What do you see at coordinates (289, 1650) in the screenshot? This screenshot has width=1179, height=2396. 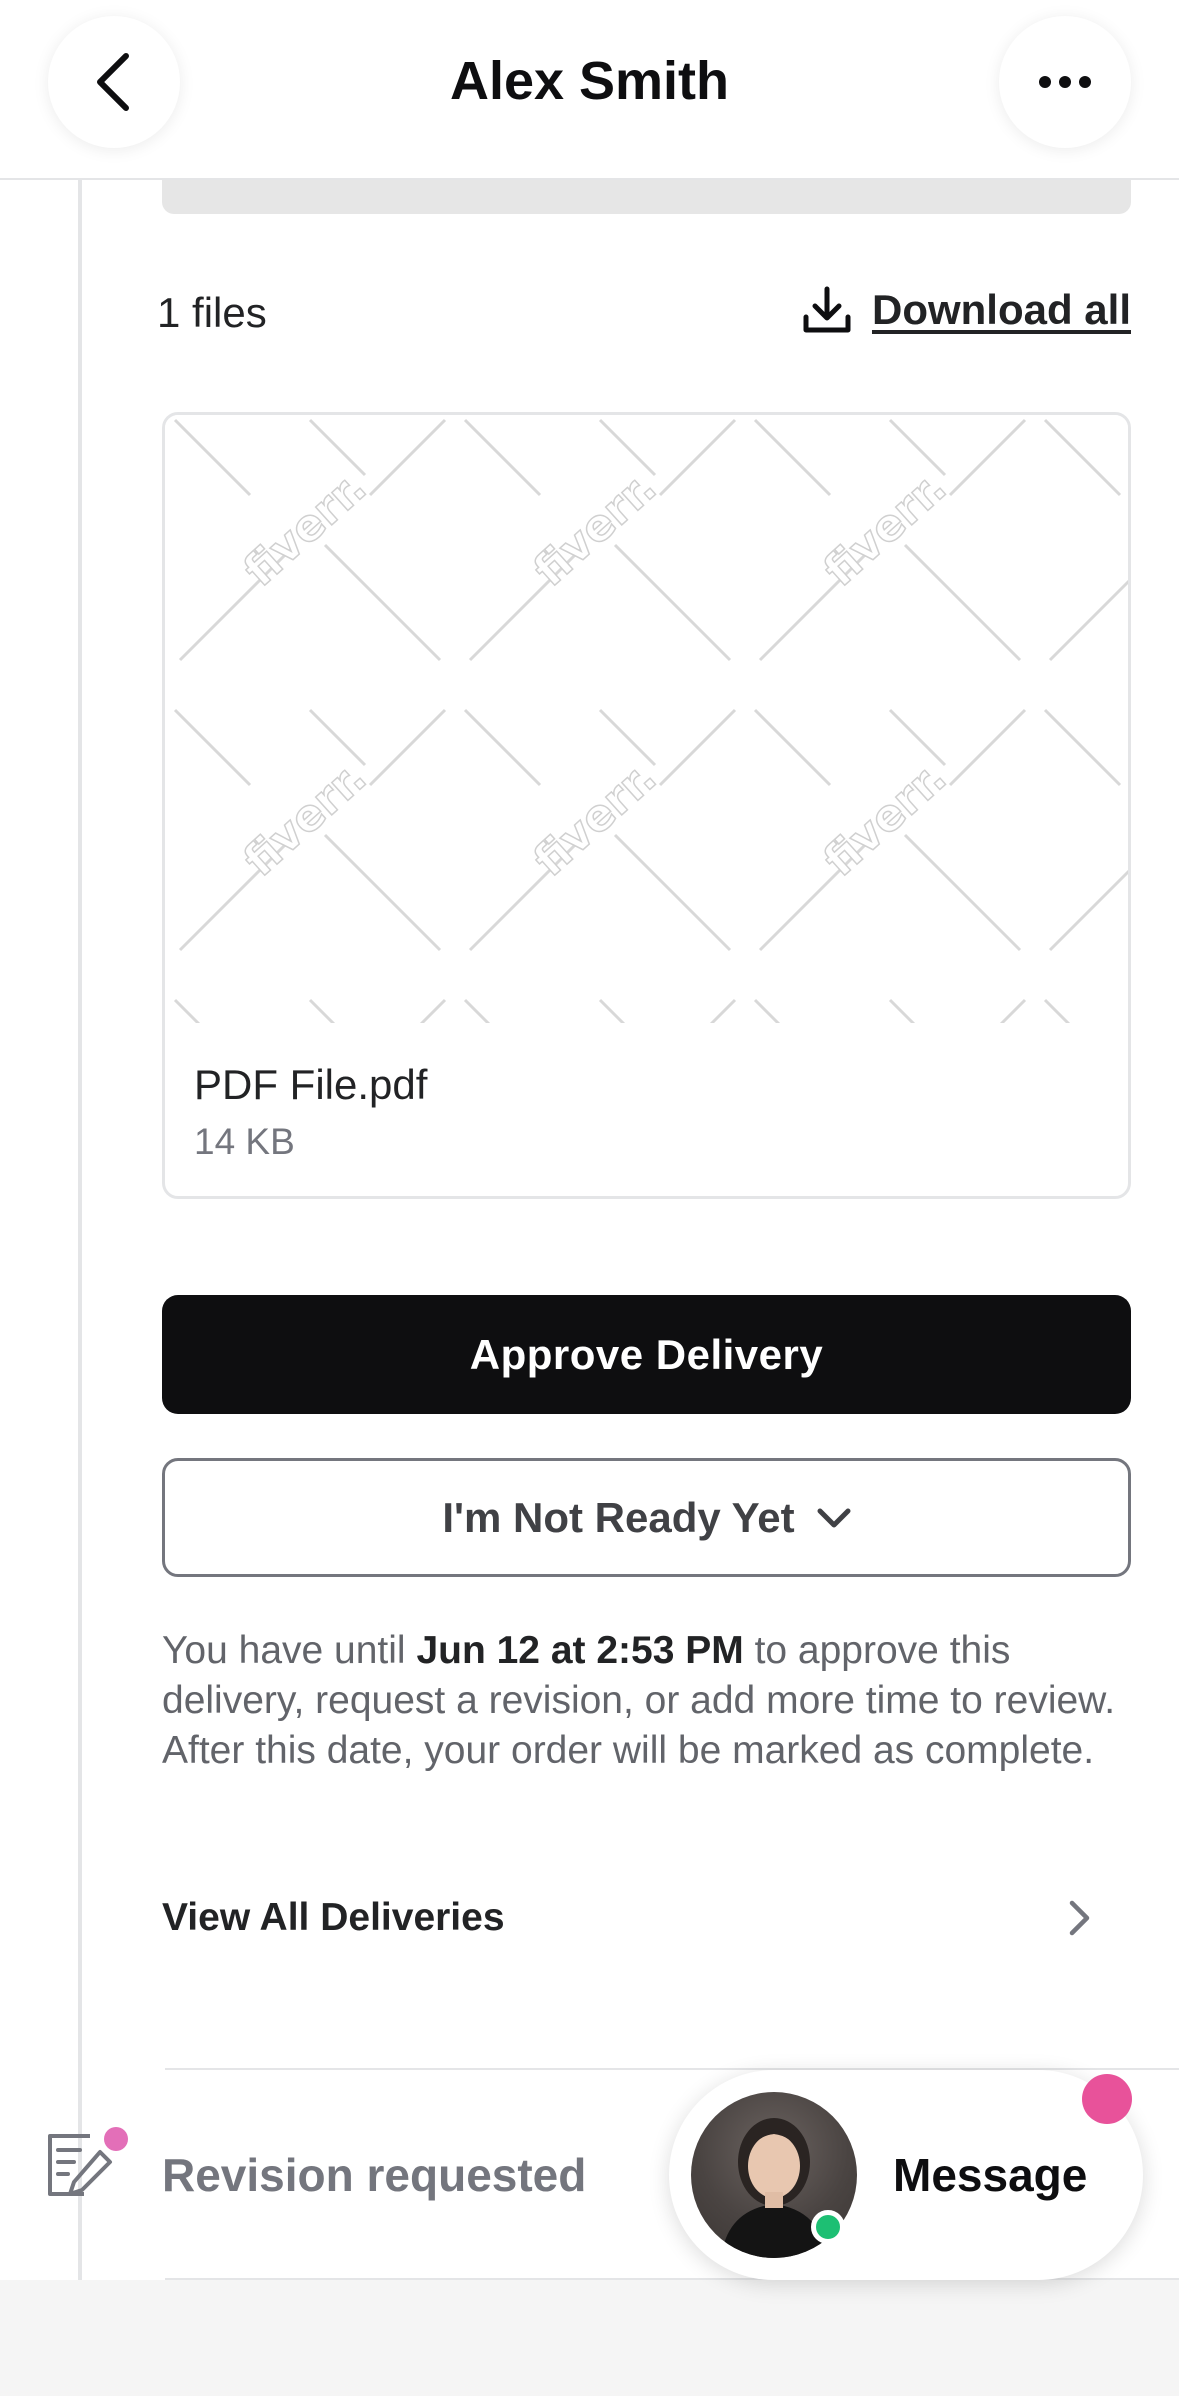 I see `deadline-prefix: You have until` at bounding box center [289, 1650].